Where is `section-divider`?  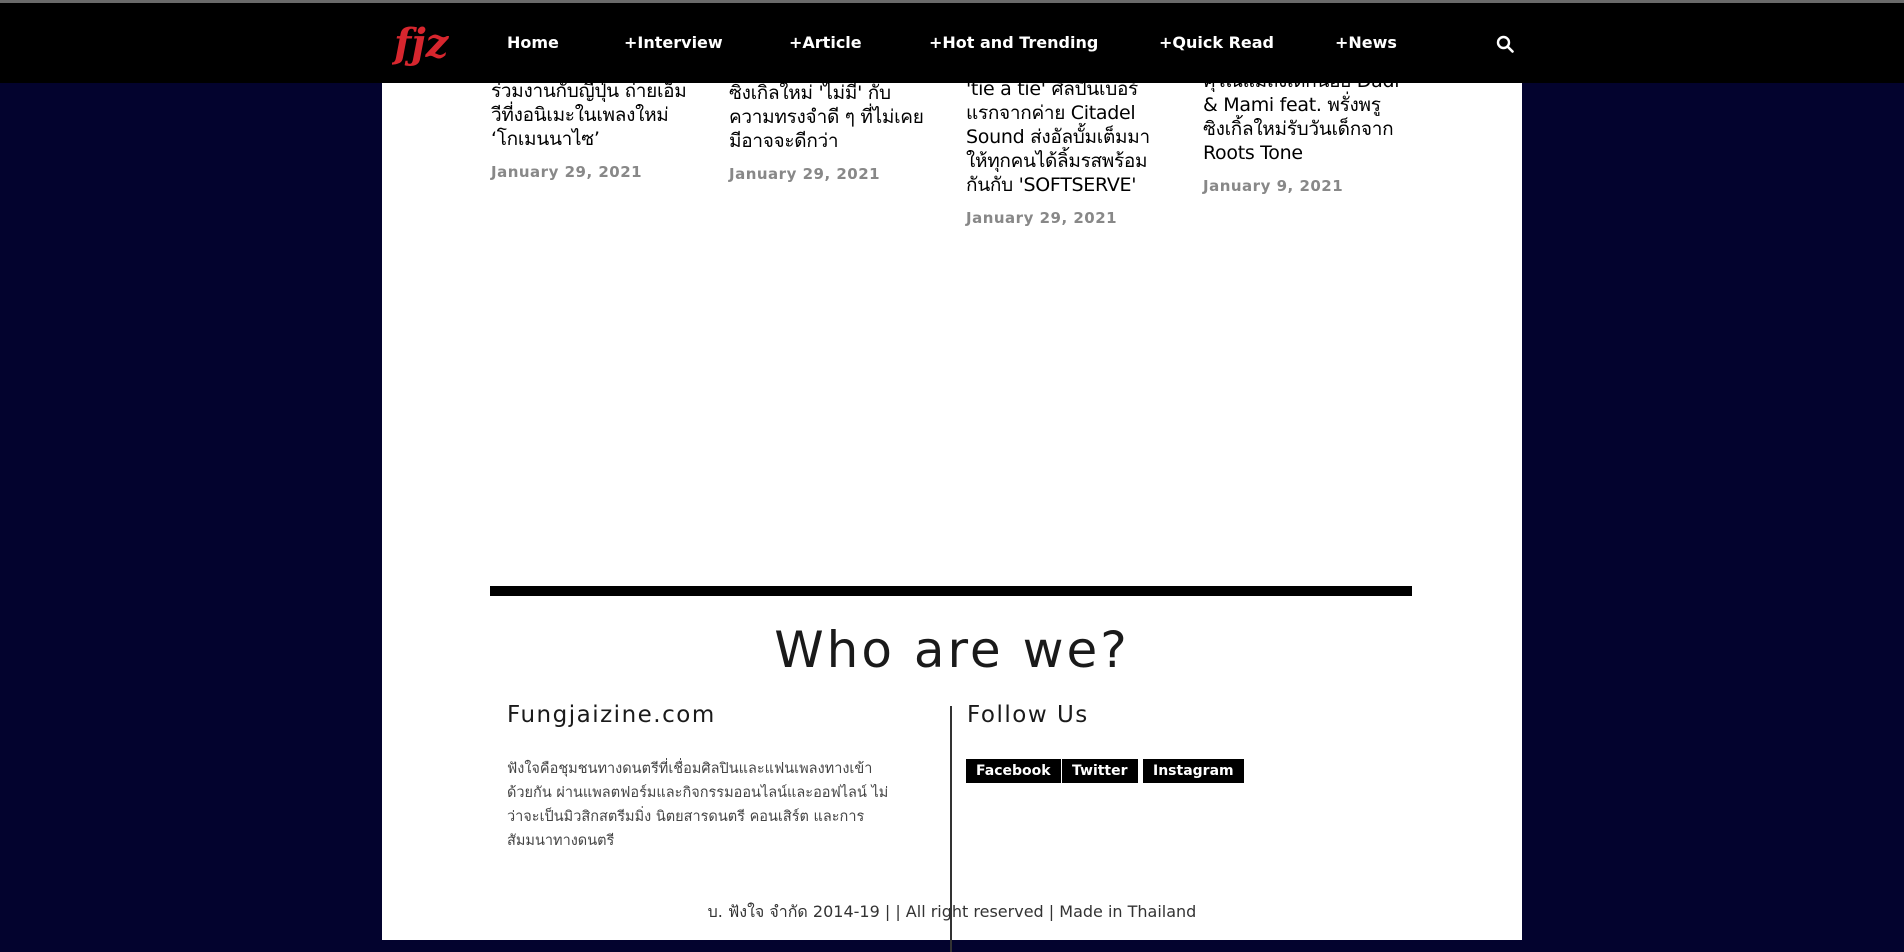 section-divider is located at coordinates (951, 591).